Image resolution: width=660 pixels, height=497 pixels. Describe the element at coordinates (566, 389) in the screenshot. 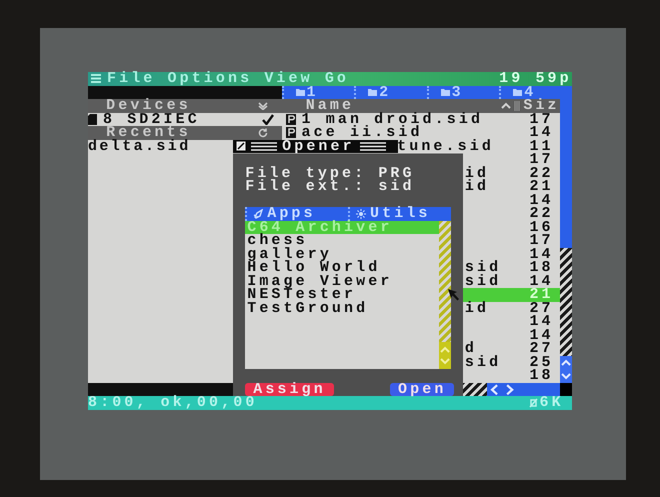

I see `corner-block` at that location.